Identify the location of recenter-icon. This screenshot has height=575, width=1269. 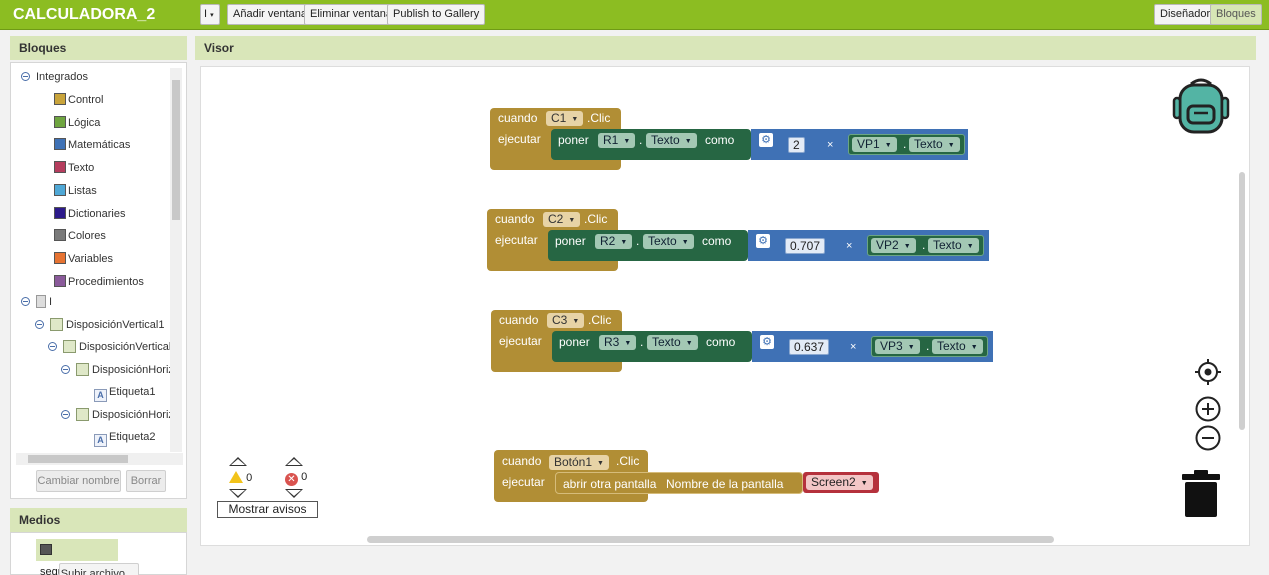
(1208, 372).